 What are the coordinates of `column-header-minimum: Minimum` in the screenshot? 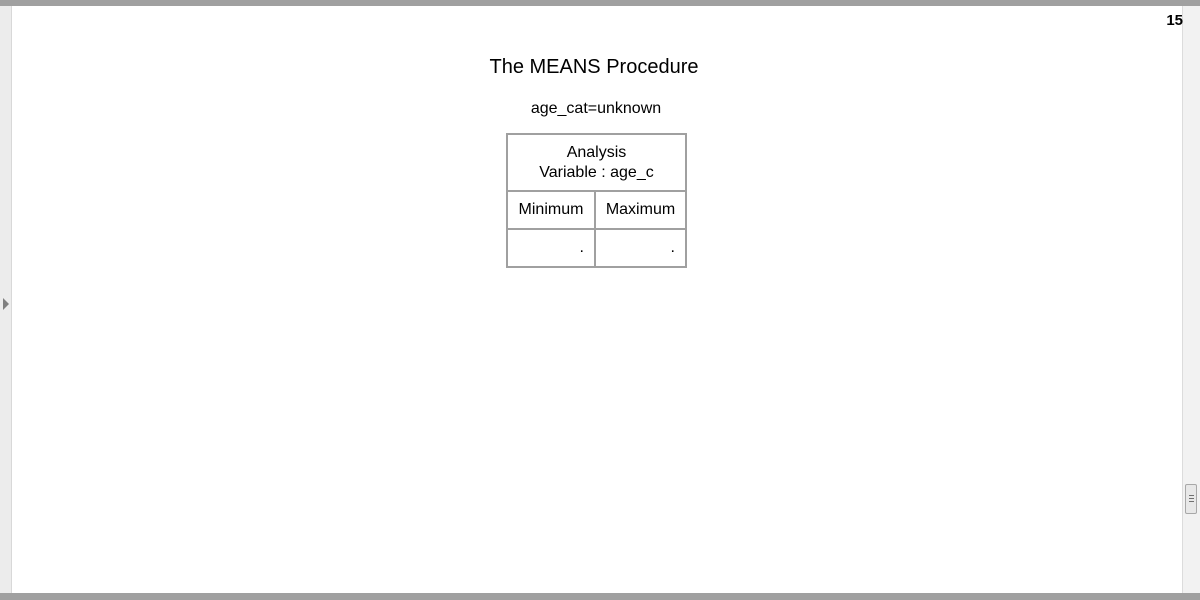 It's located at (551, 210).